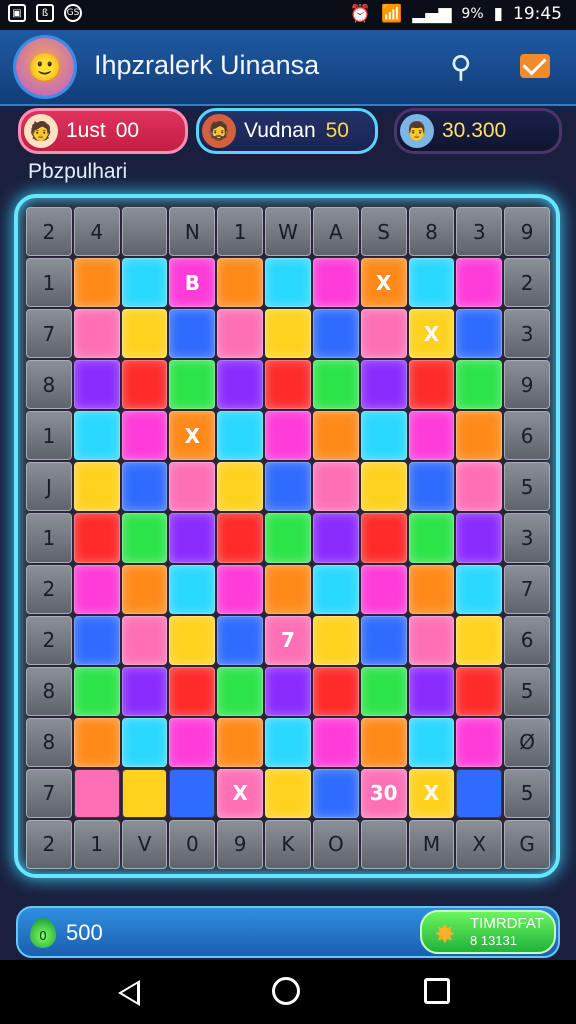 The height and width of the screenshot is (1024, 576). I want to click on board-edge-tile: W, so click(288, 232).